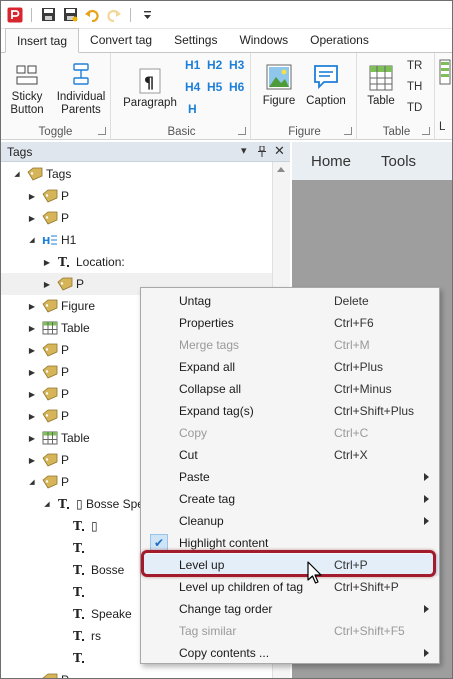 This screenshot has width=453, height=679. Describe the element at coordinates (108, 570) in the screenshot. I see `tree-node-label: Bosse` at that location.